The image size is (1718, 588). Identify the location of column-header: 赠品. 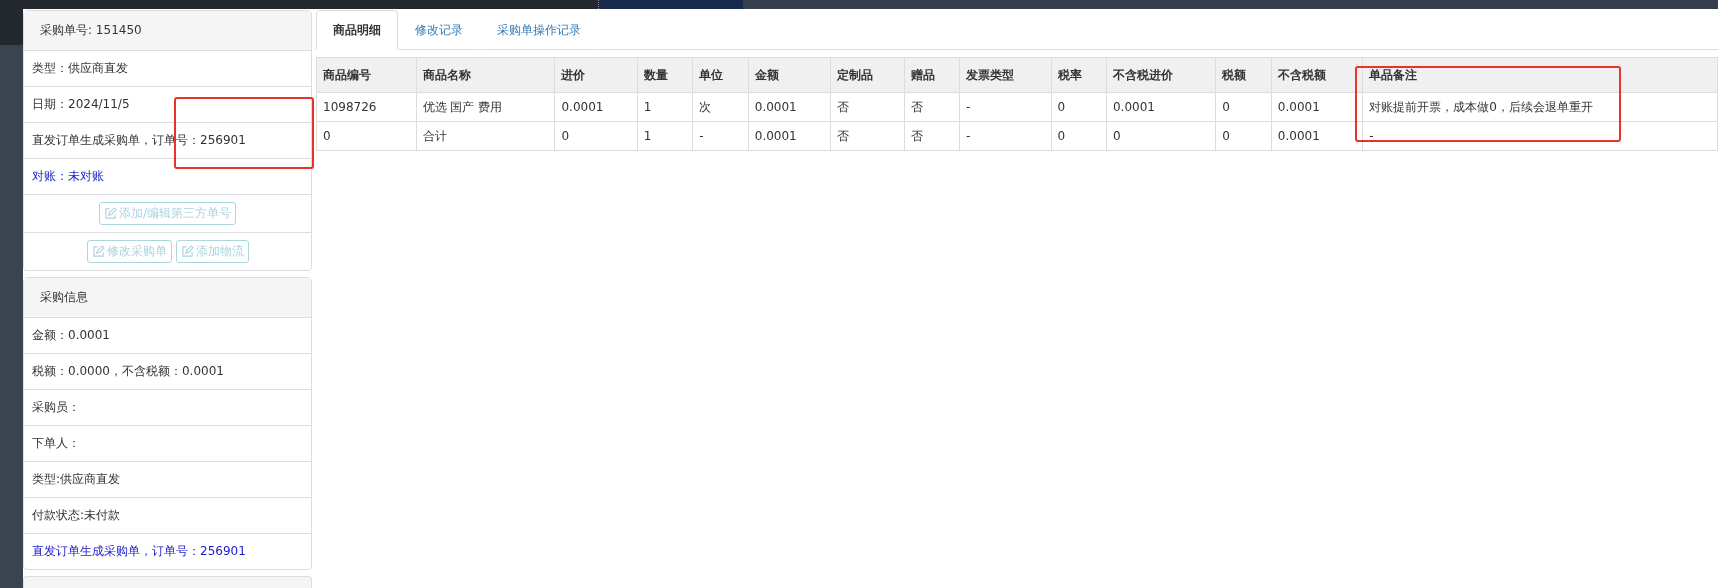
(932, 75).